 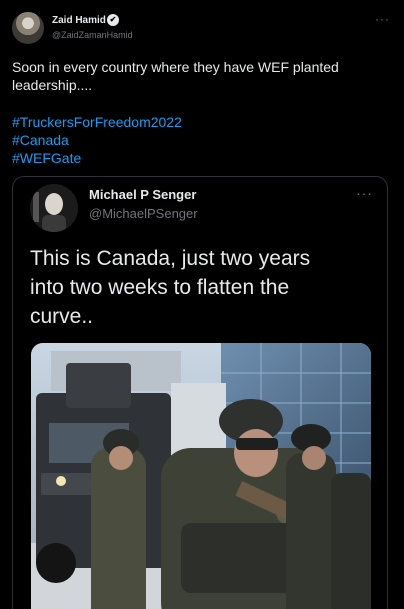 What do you see at coordinates (170, 258) in the screenshot?
I see `quoted-text-line: This is Canada, just two years` at bounding box center [170, 258].